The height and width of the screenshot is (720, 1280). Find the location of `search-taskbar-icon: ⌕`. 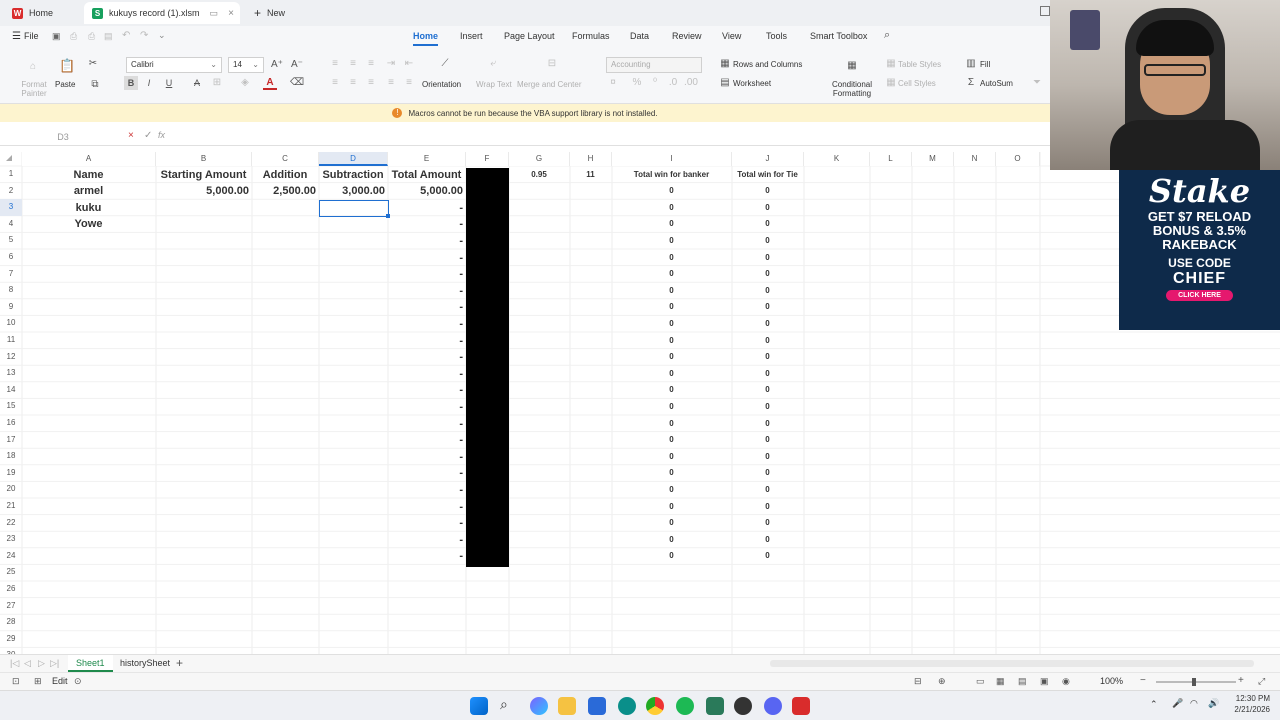

search-taskbar-icon: ⌕ is located at coordinates (504, 704).